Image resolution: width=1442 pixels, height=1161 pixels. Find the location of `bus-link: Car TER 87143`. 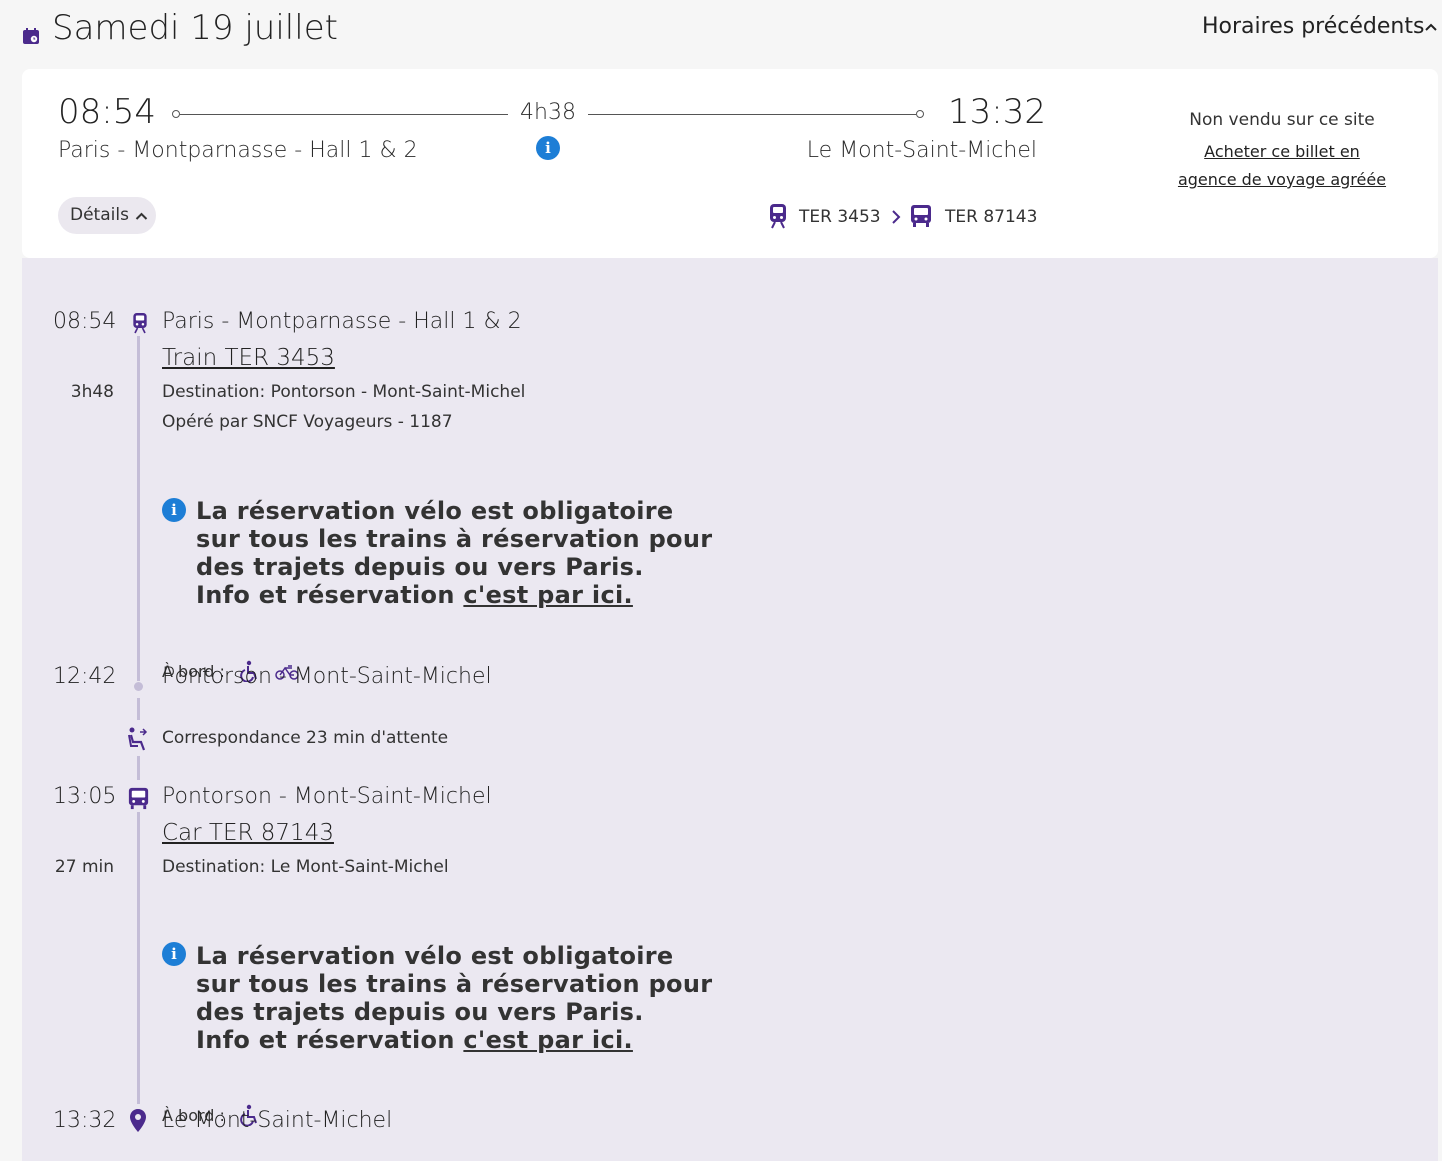

bus-link: Car TER 87143 is located at coordinates (248, 833).